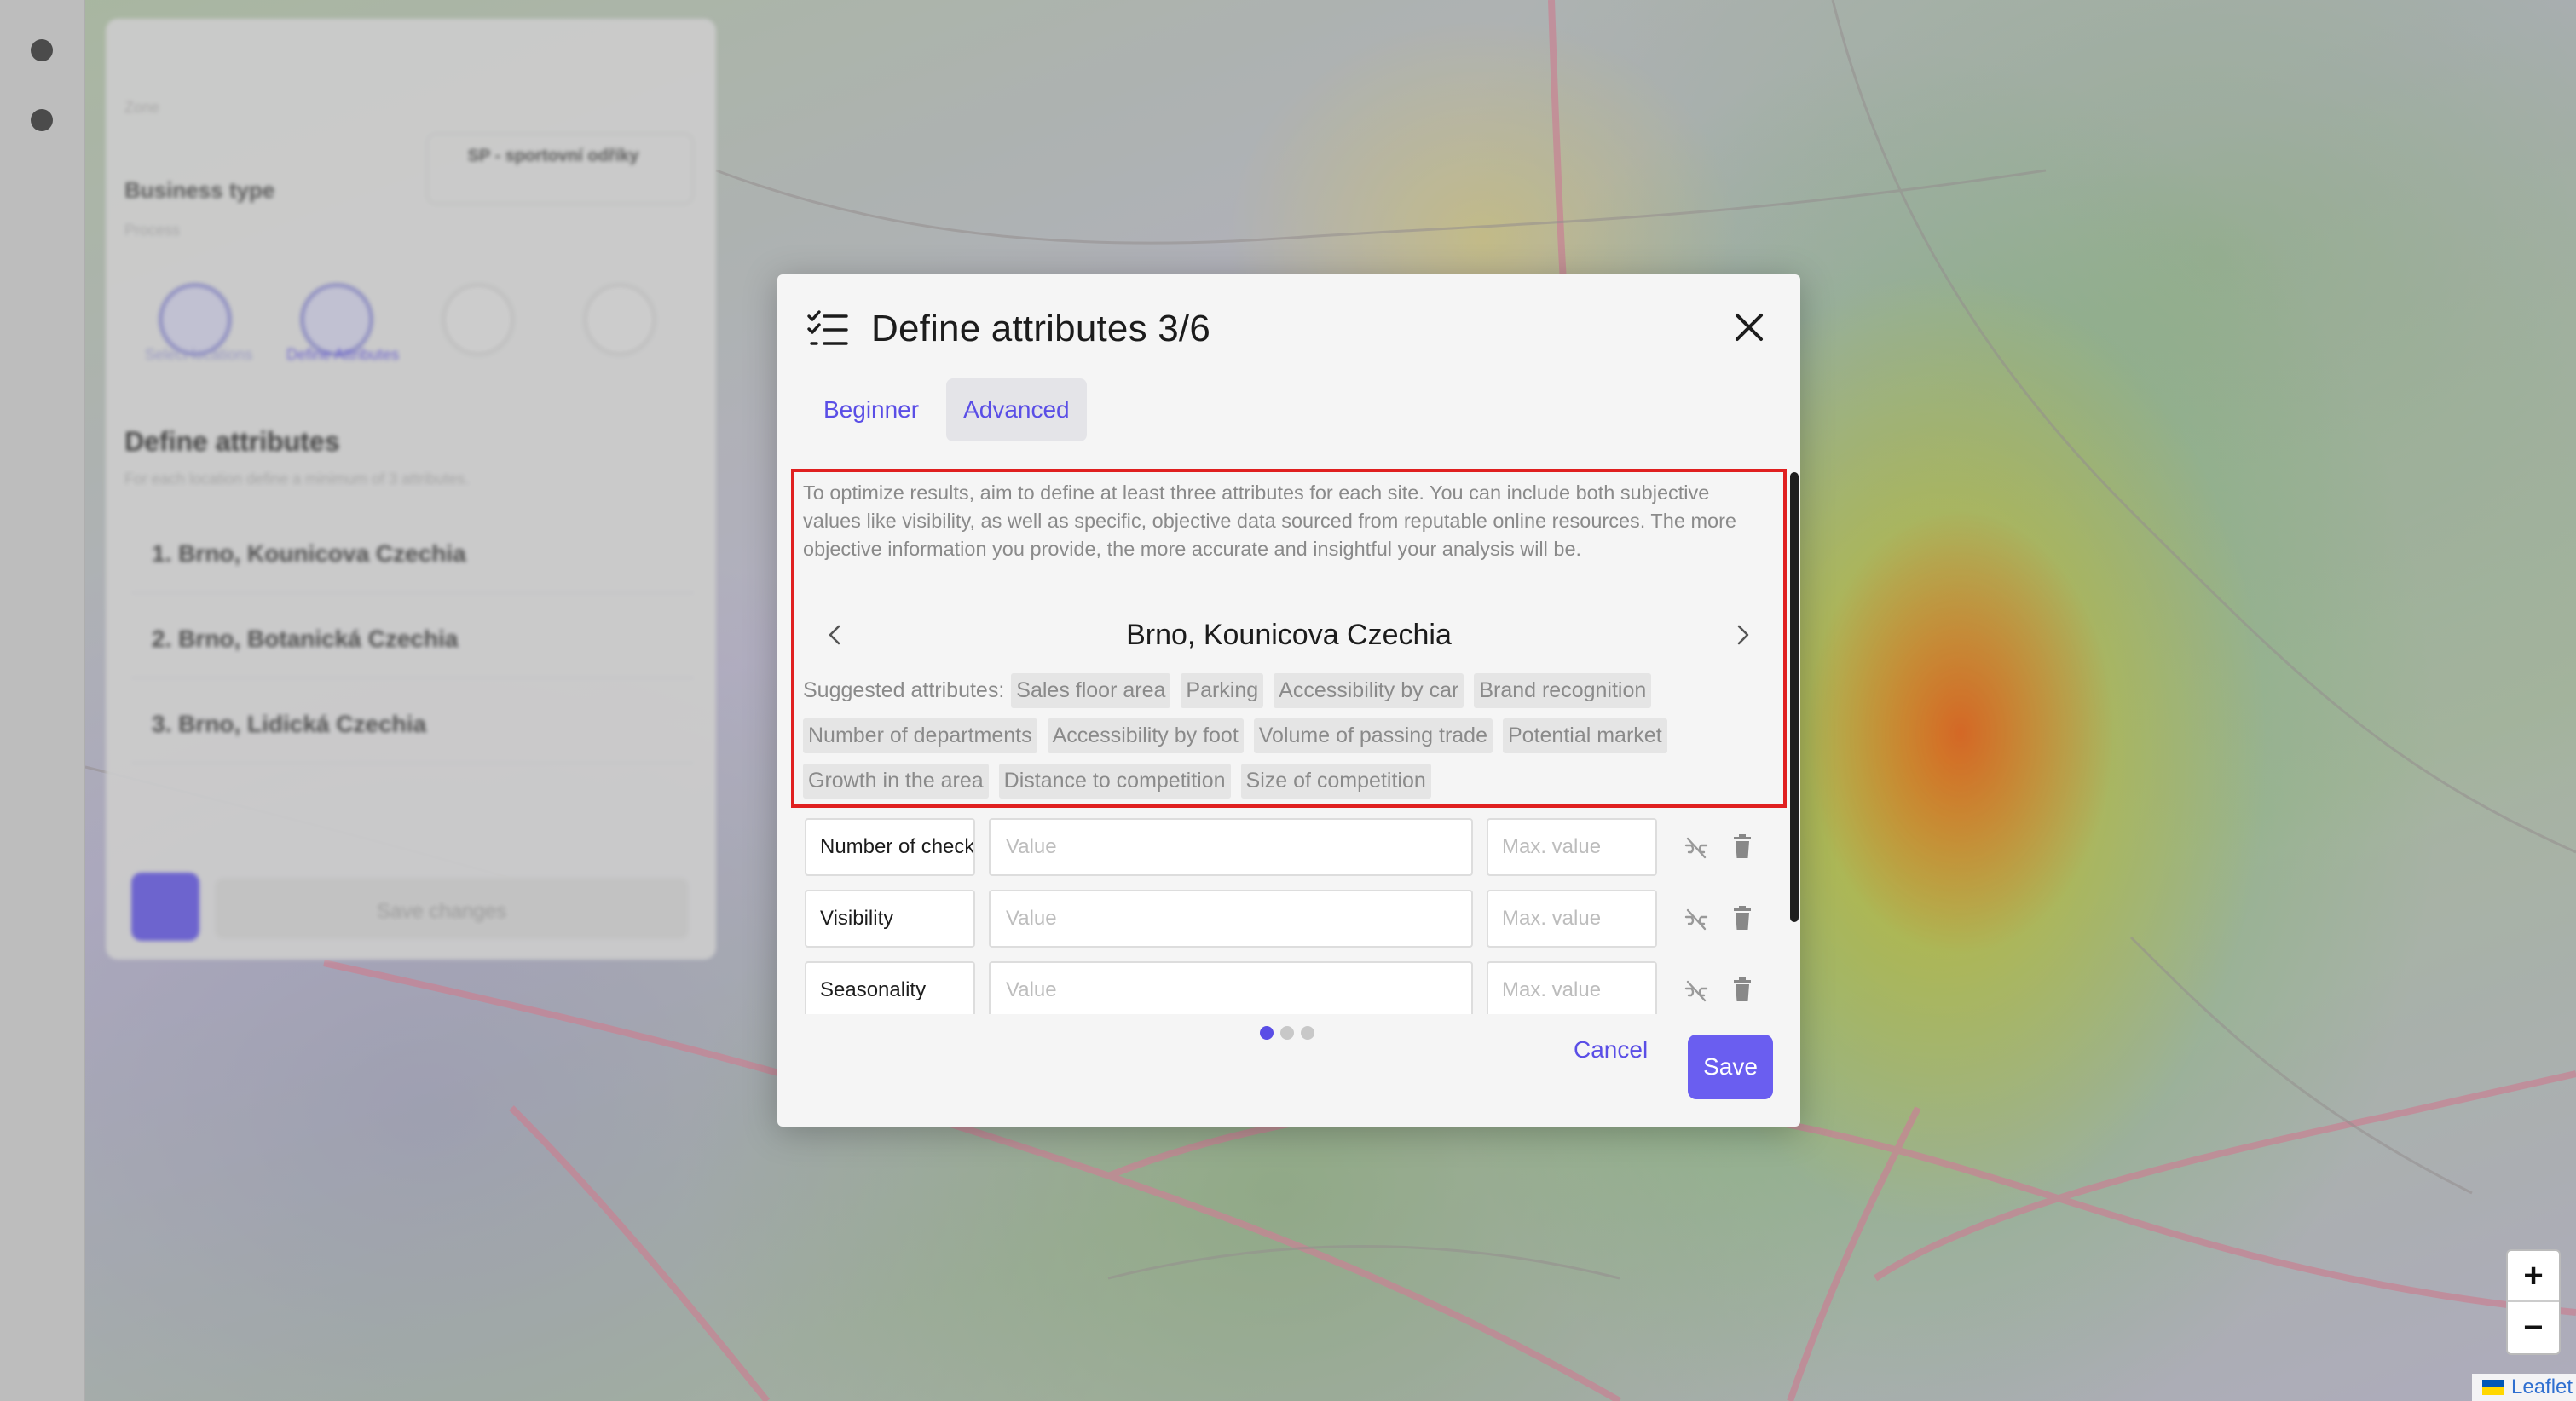  I want to click on zoom-control: + −, so click(2533, 1302).